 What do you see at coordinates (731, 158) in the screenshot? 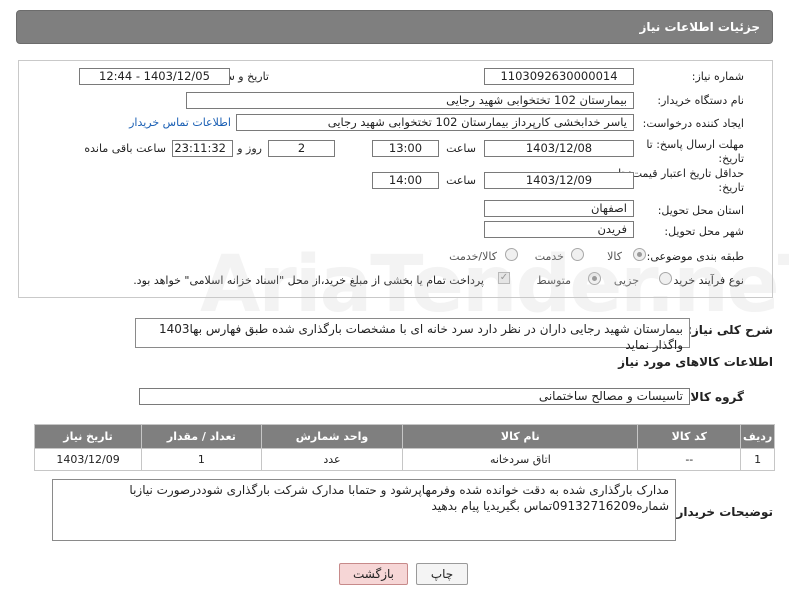
I see `reply-deadline-date-label: تاریخ:` at bounding box center [731, 158].